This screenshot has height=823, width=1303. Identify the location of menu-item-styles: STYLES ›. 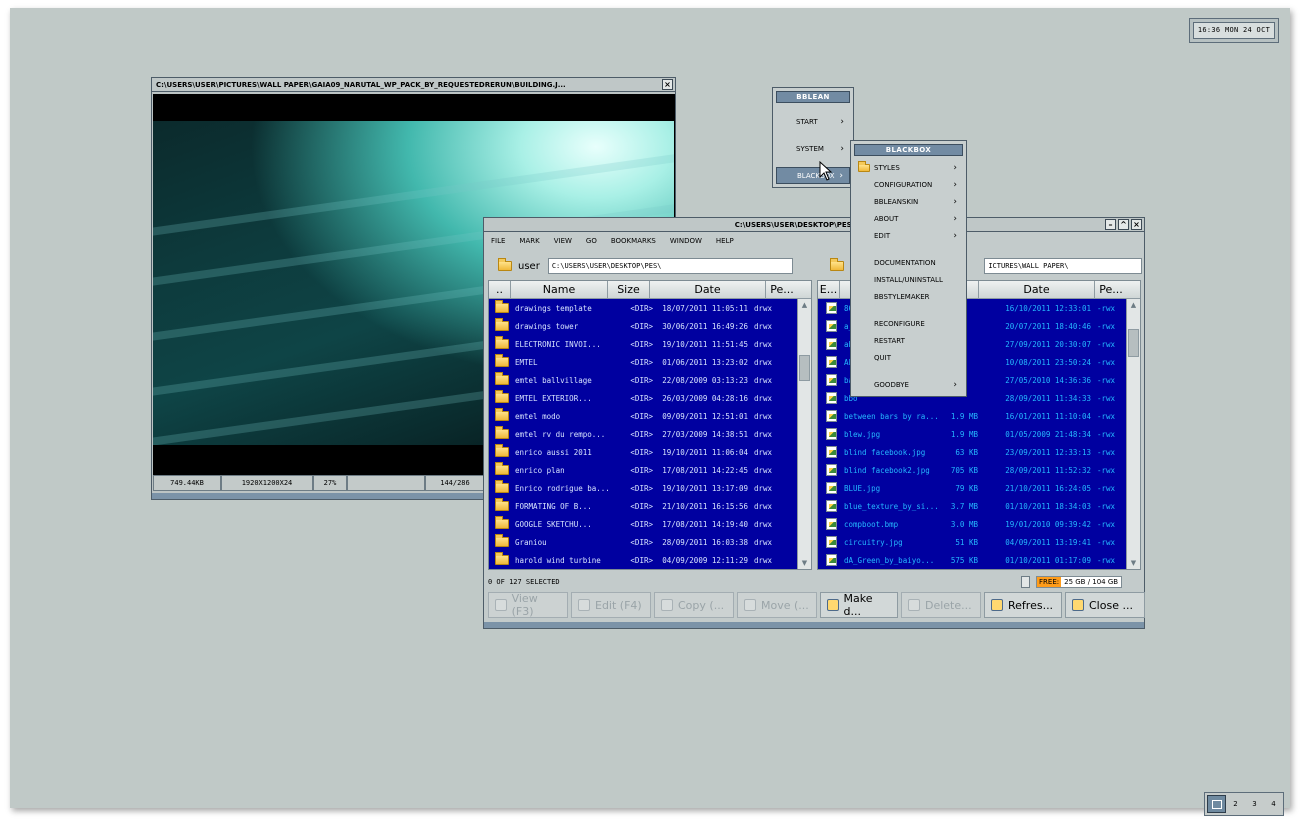
(908, 167).